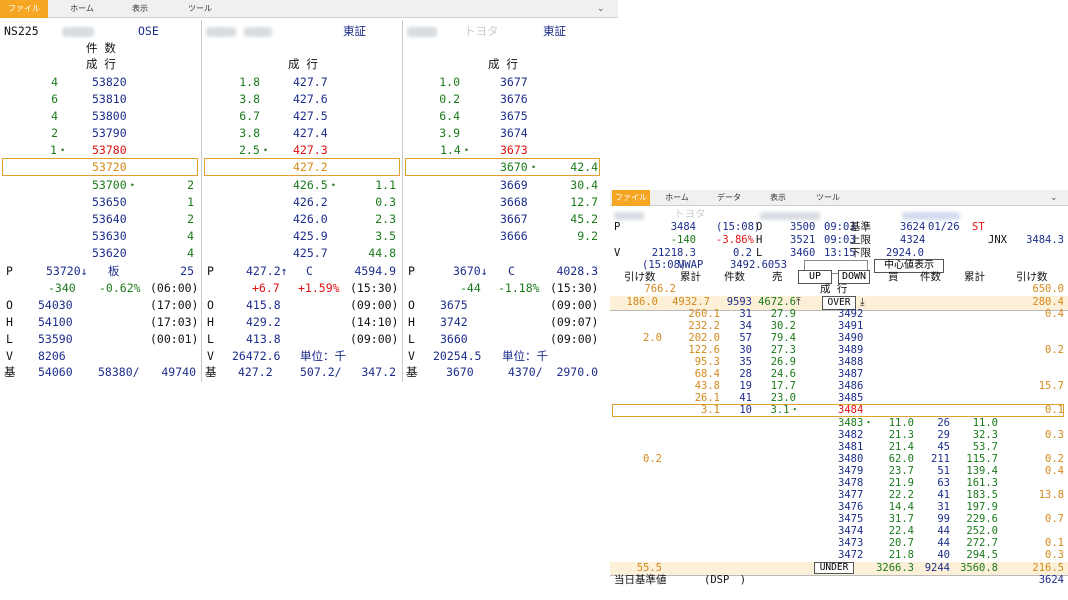 The width and height of the screenshot is (1068, 600). Describe the element at coordinates (850, 314) in the screenshot. I see `ask-price: 3492` at that location.